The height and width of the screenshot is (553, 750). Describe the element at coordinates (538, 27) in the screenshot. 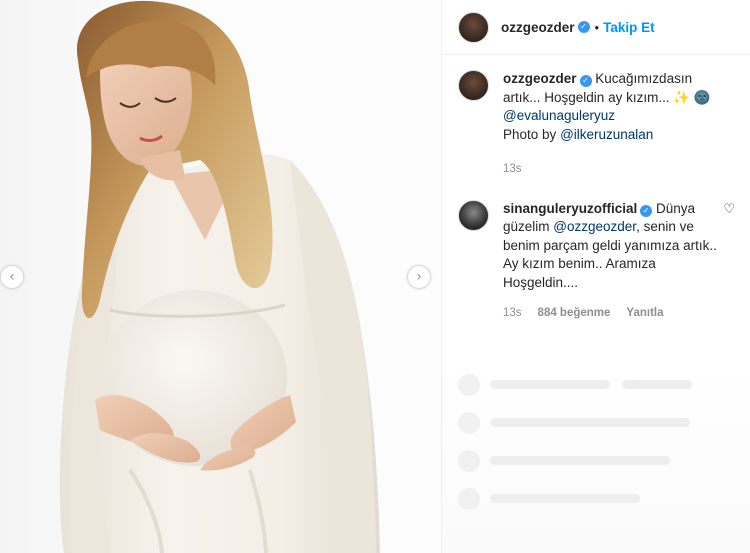

I see `post-username: ozzgeozder` at that location.